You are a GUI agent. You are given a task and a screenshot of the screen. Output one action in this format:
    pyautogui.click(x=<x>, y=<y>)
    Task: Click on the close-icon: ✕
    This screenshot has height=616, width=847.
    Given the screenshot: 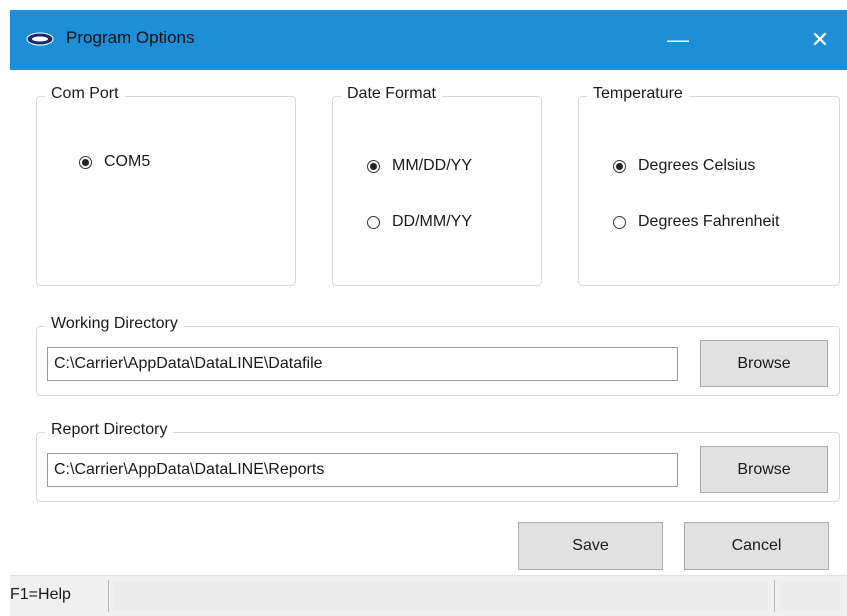 What is the action you would take?
    pyautogui.click(x=820, y=39)
    